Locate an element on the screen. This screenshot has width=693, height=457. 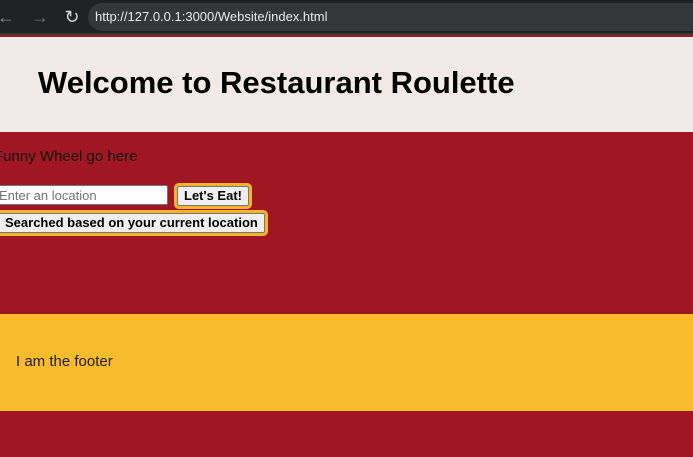
back-arrow-icon: ← is located at coordinates (9, 17).